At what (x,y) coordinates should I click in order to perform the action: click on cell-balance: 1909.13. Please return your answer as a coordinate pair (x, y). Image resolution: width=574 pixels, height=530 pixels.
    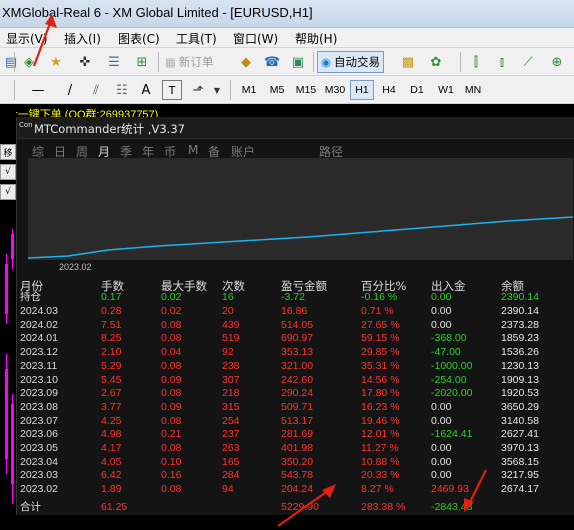
    Looking at the image, I should click on (520, 379).